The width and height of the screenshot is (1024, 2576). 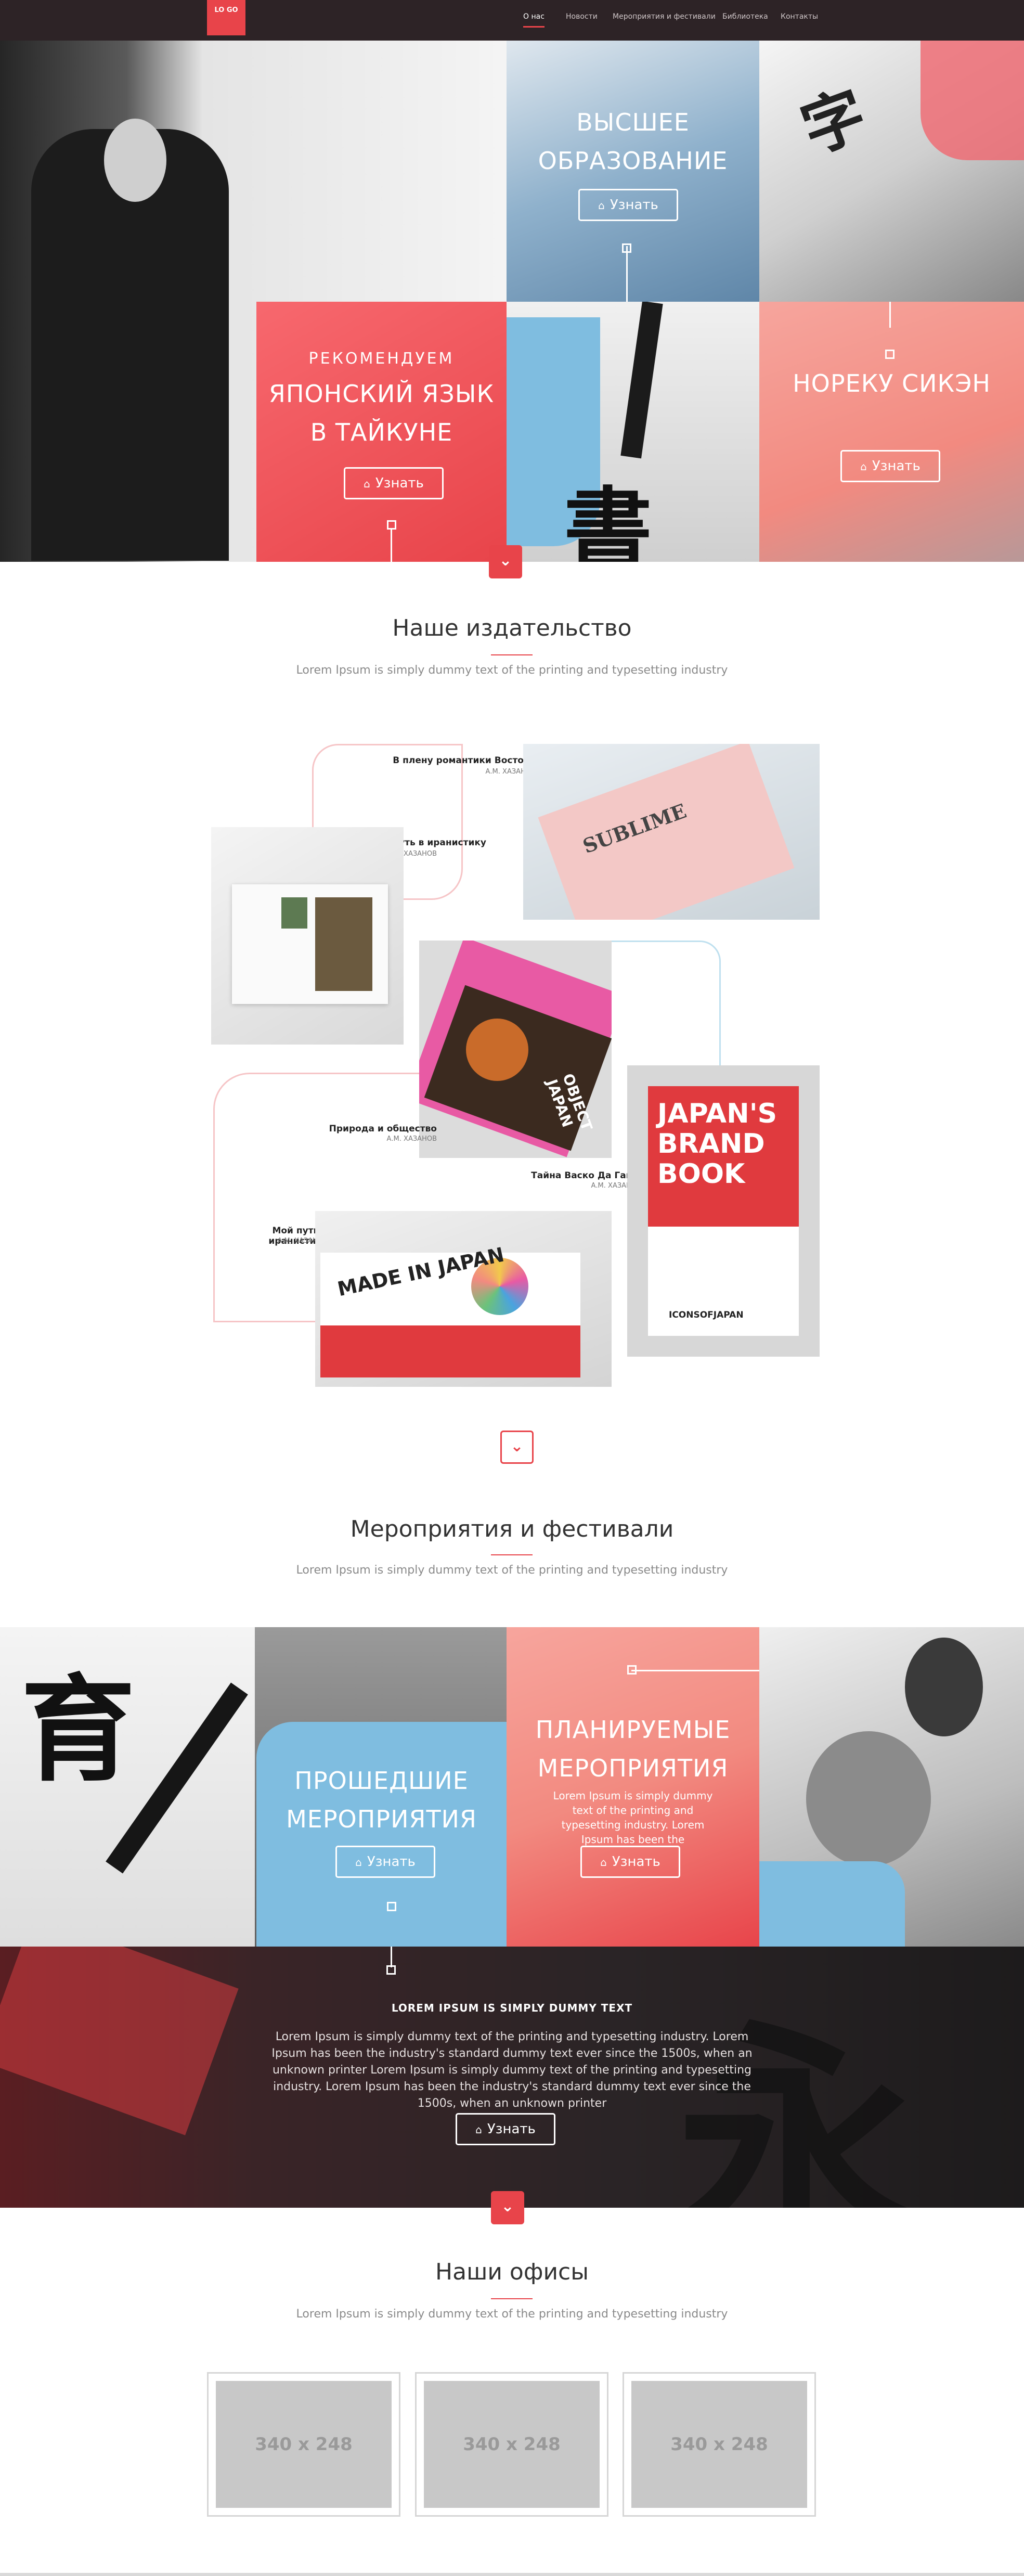 I want to click on book-cover-text: ICONSOFJAPAN, so click(x=706, y=1315).